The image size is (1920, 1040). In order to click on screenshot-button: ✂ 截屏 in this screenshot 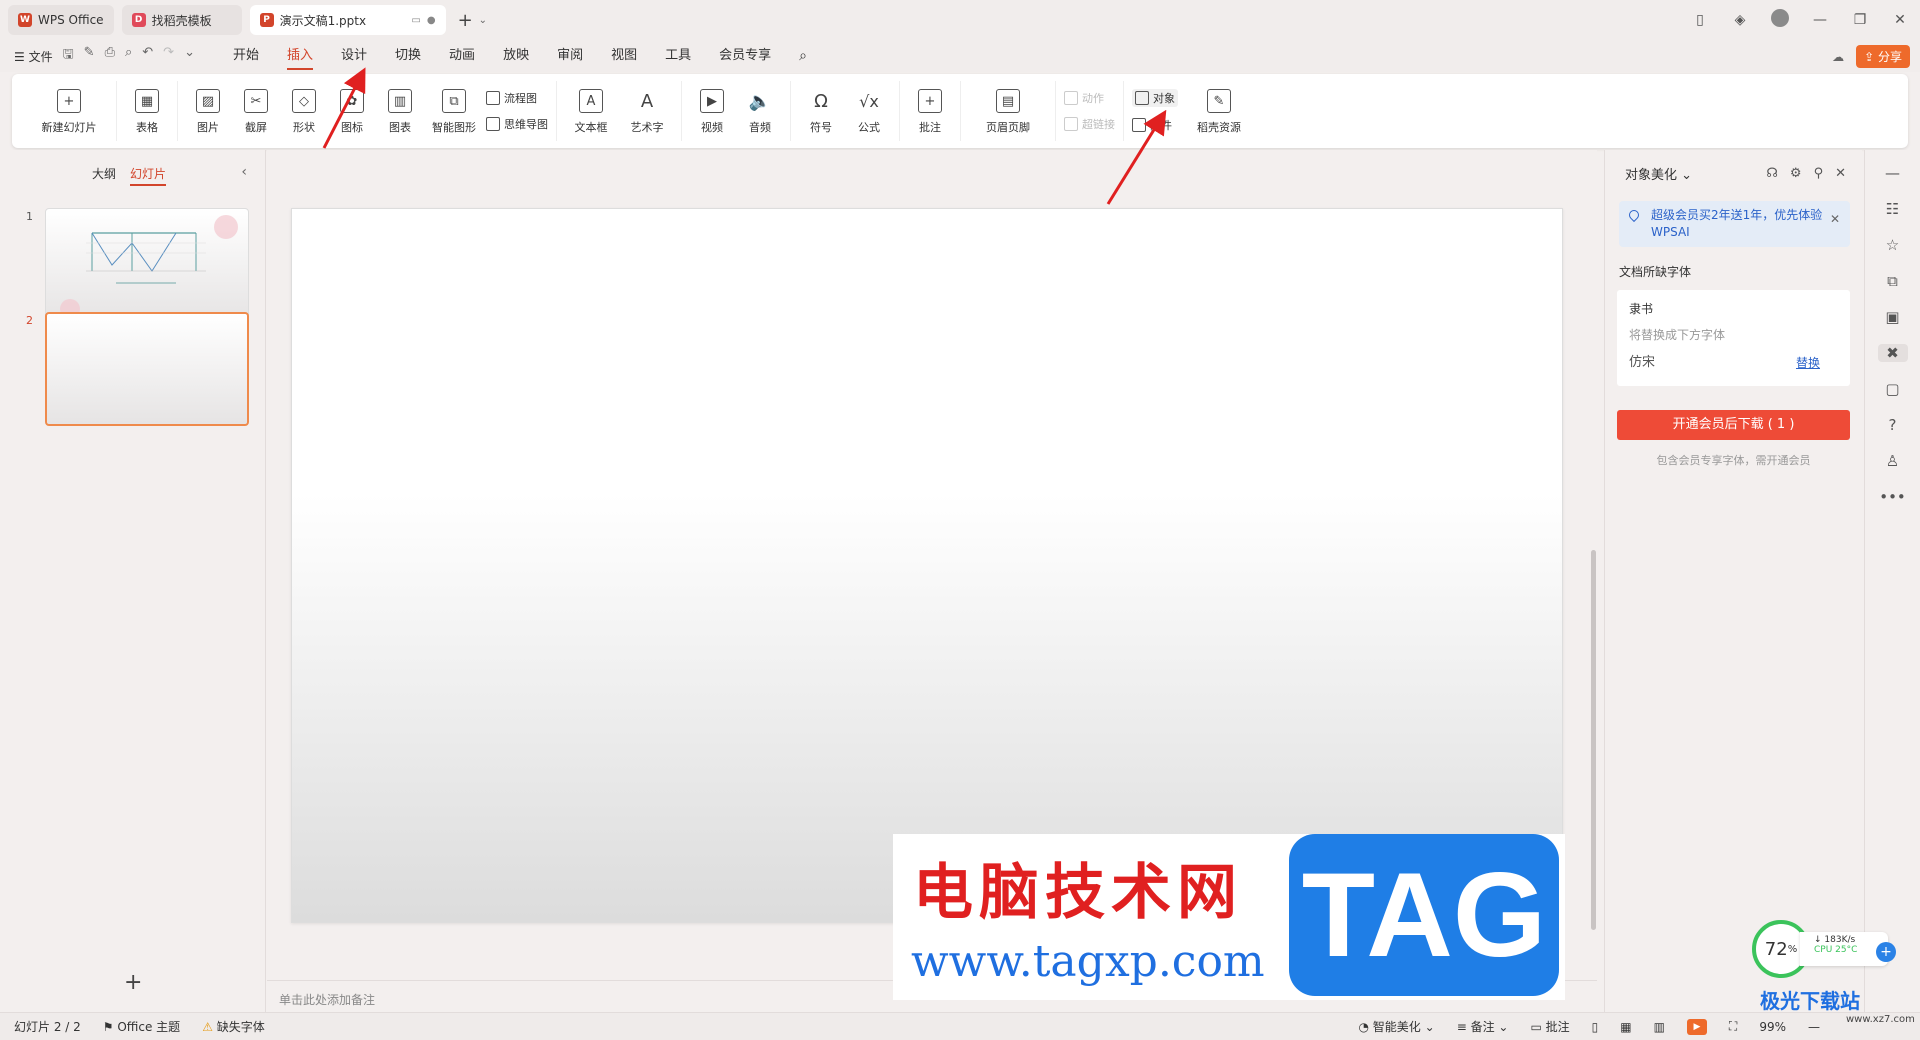, I will do `click(256, 111)`.